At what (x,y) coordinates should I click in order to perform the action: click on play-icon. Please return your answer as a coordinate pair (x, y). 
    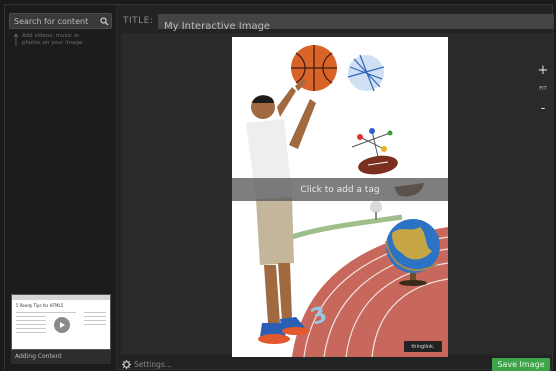
    Looking at the image, I should click on (62, 325).